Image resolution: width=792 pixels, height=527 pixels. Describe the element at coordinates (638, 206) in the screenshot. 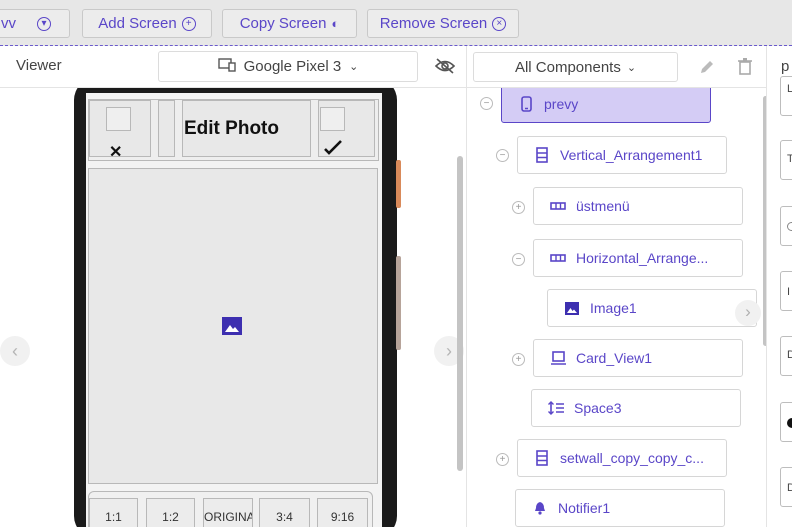

I see `tree-node-ustmenu: üstmenü` at that location.